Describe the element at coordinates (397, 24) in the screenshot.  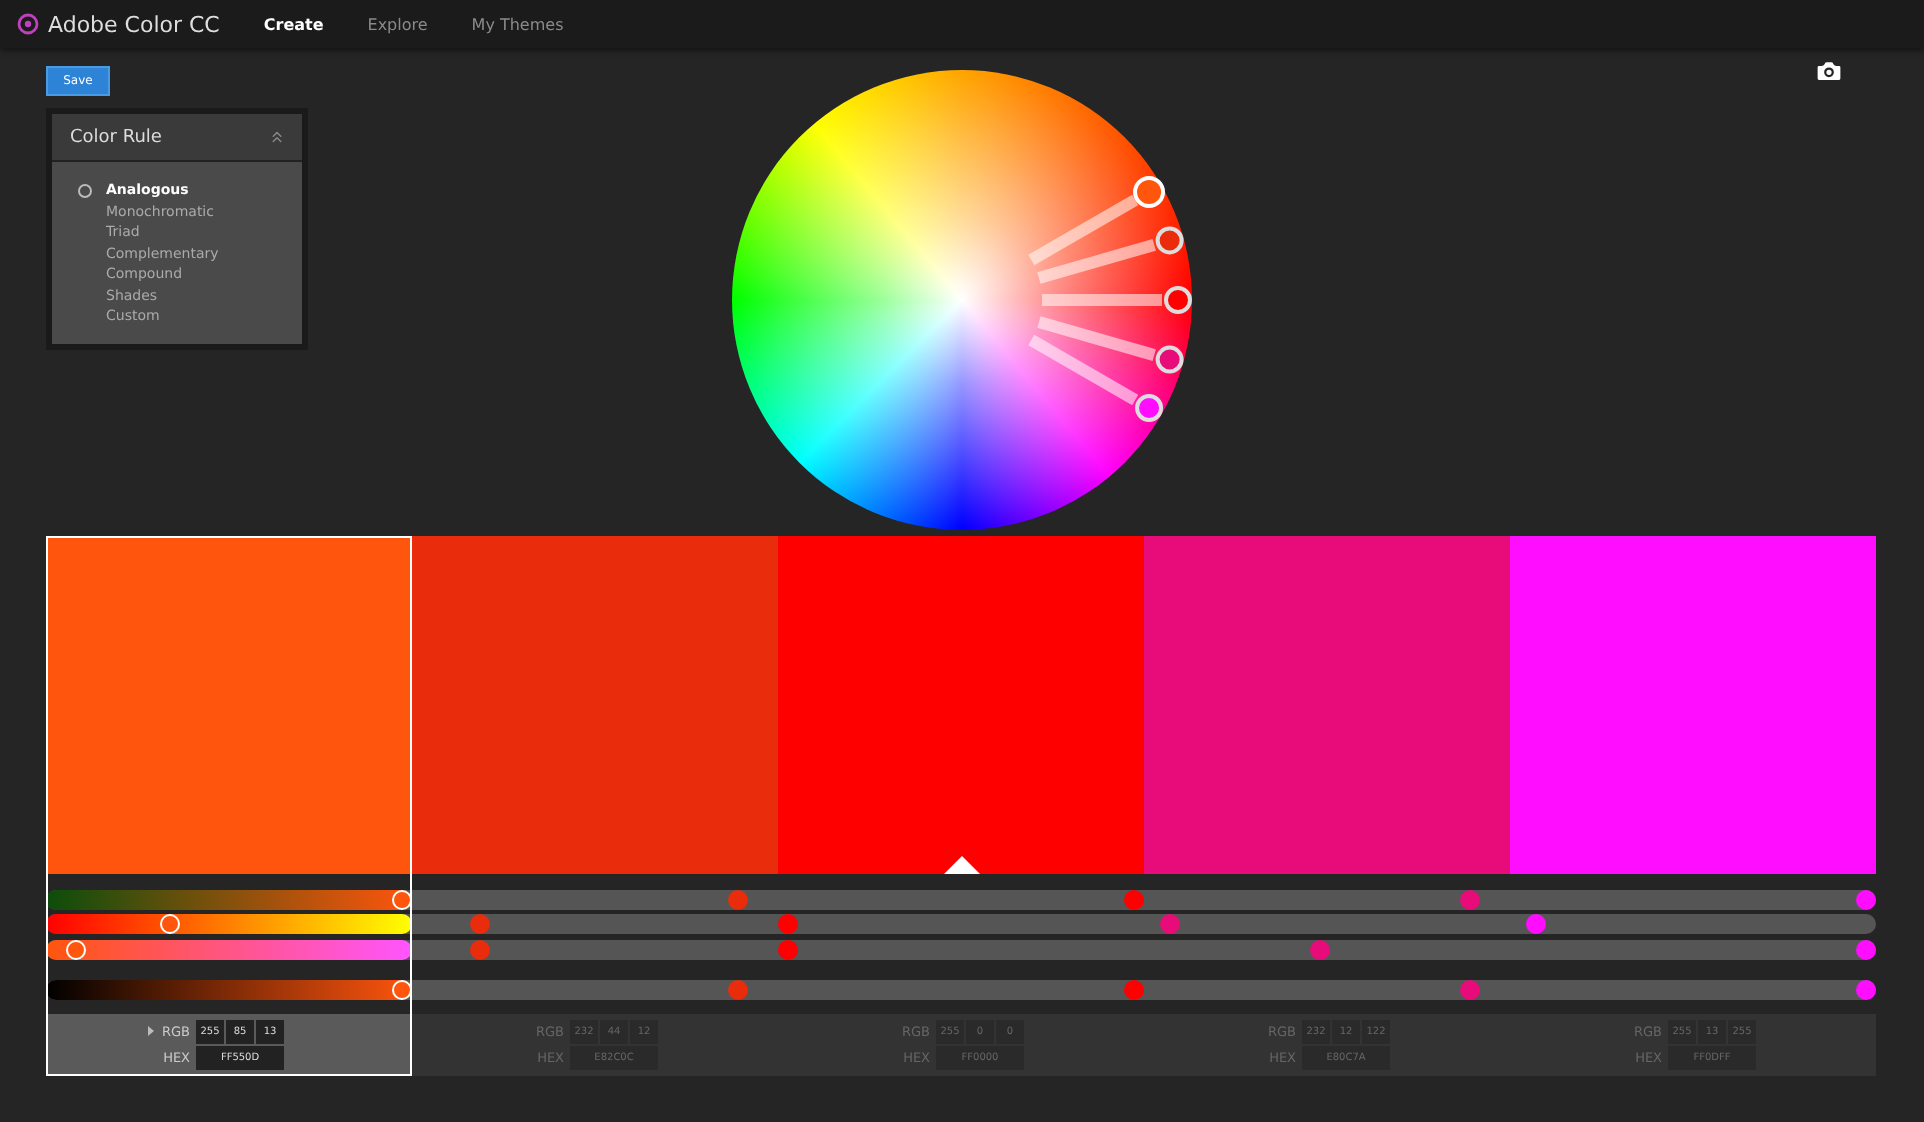
I see `nav-link: Explore` at that location.